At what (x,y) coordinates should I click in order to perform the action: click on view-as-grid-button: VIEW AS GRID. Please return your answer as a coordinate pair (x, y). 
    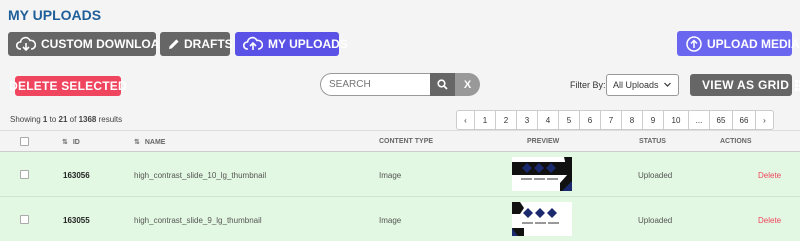
    Looking at the image, I should click on (745, 85).